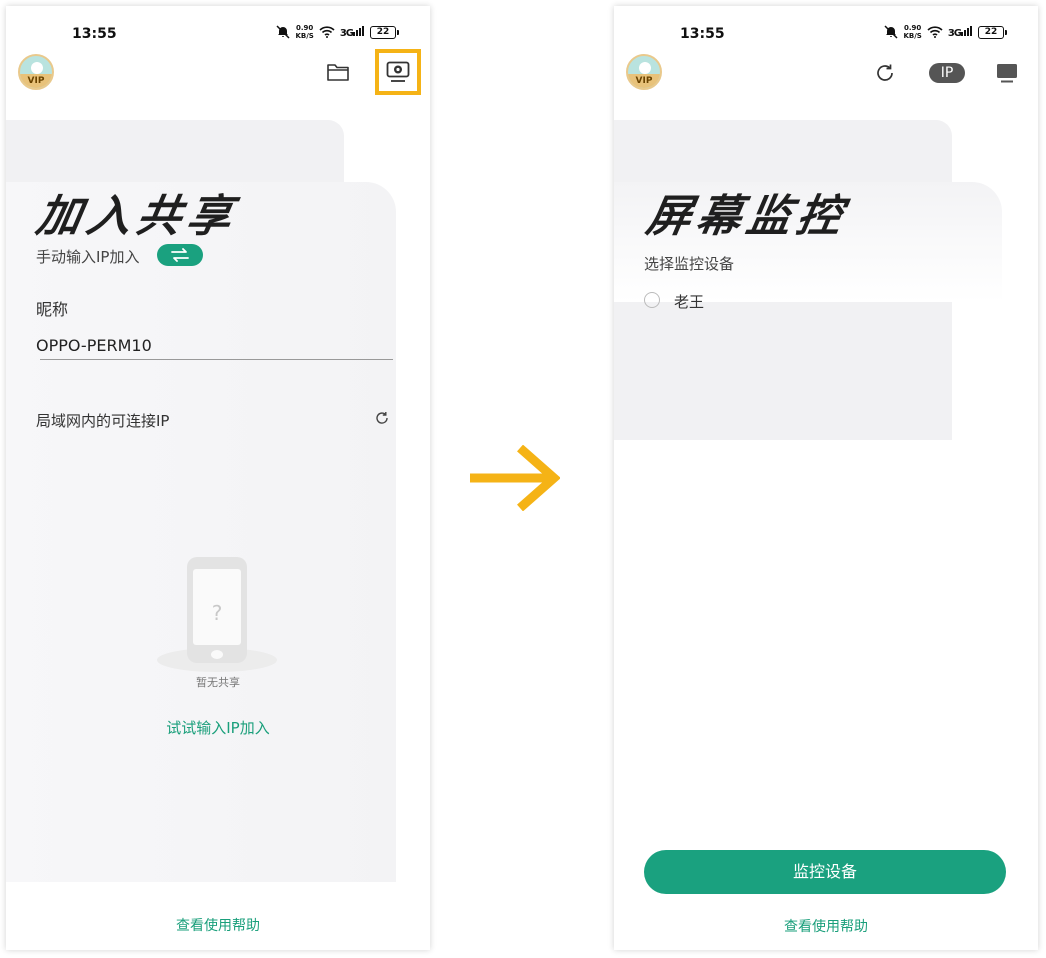  Describe the element at coordinates (137, 216) in the screenshot. I see `page-title: 加入共享` at that location.